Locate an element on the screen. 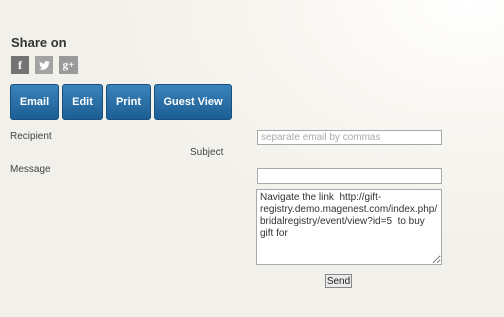 This screenshot has width=504, height=317. print-button: Print is located at coordinates (128, 102).